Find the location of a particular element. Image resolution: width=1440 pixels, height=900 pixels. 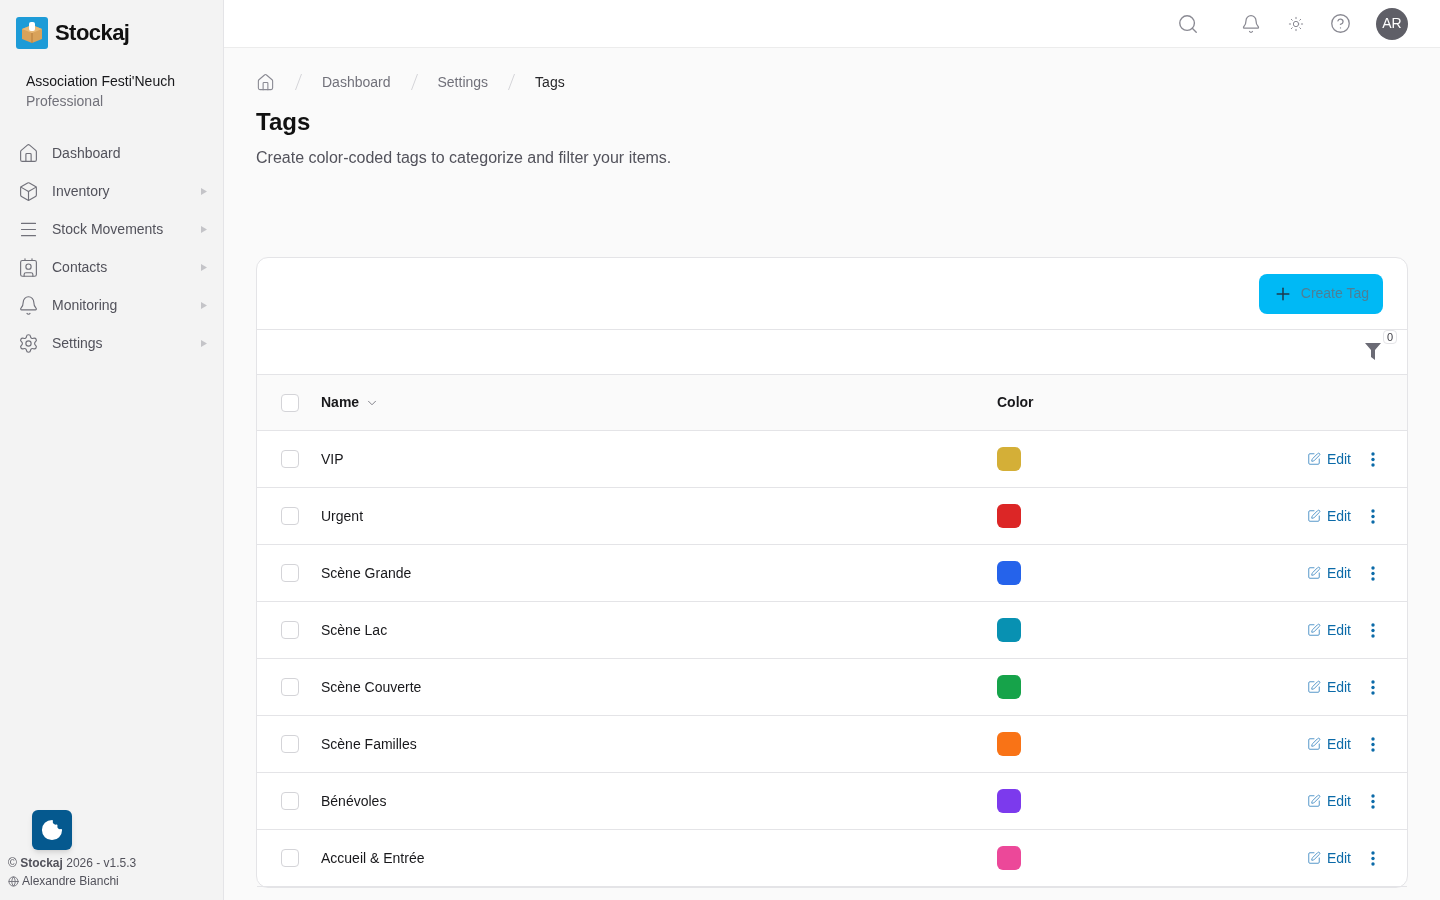

sidebar-nav-item: Contacts is located at coordinates (111, 267).